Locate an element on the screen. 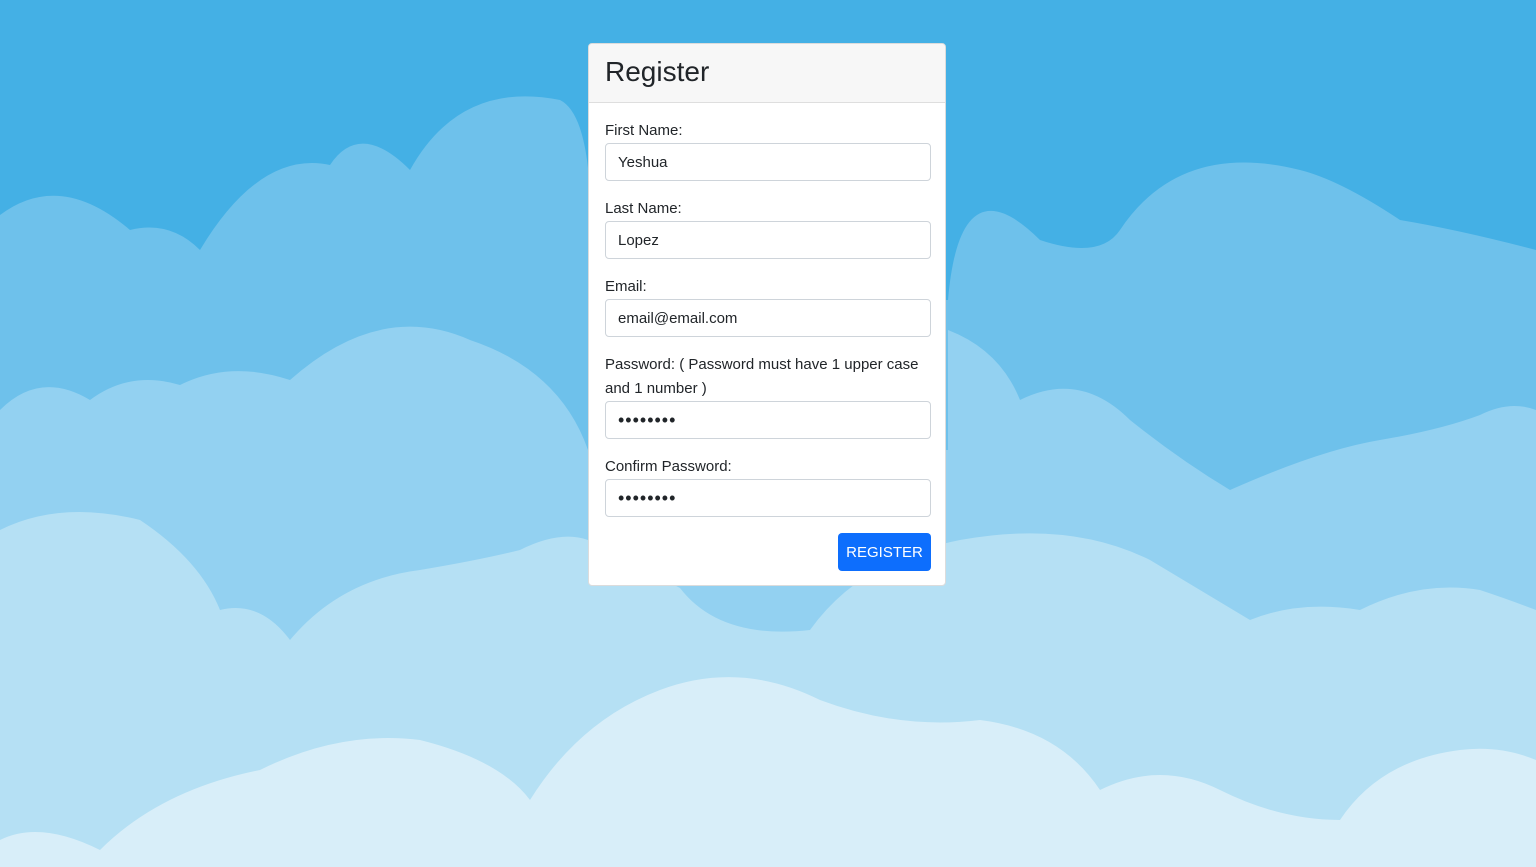 The width and height of the screenshot is (1536, 867). page-title: Register is located at coordinates (657, 71).